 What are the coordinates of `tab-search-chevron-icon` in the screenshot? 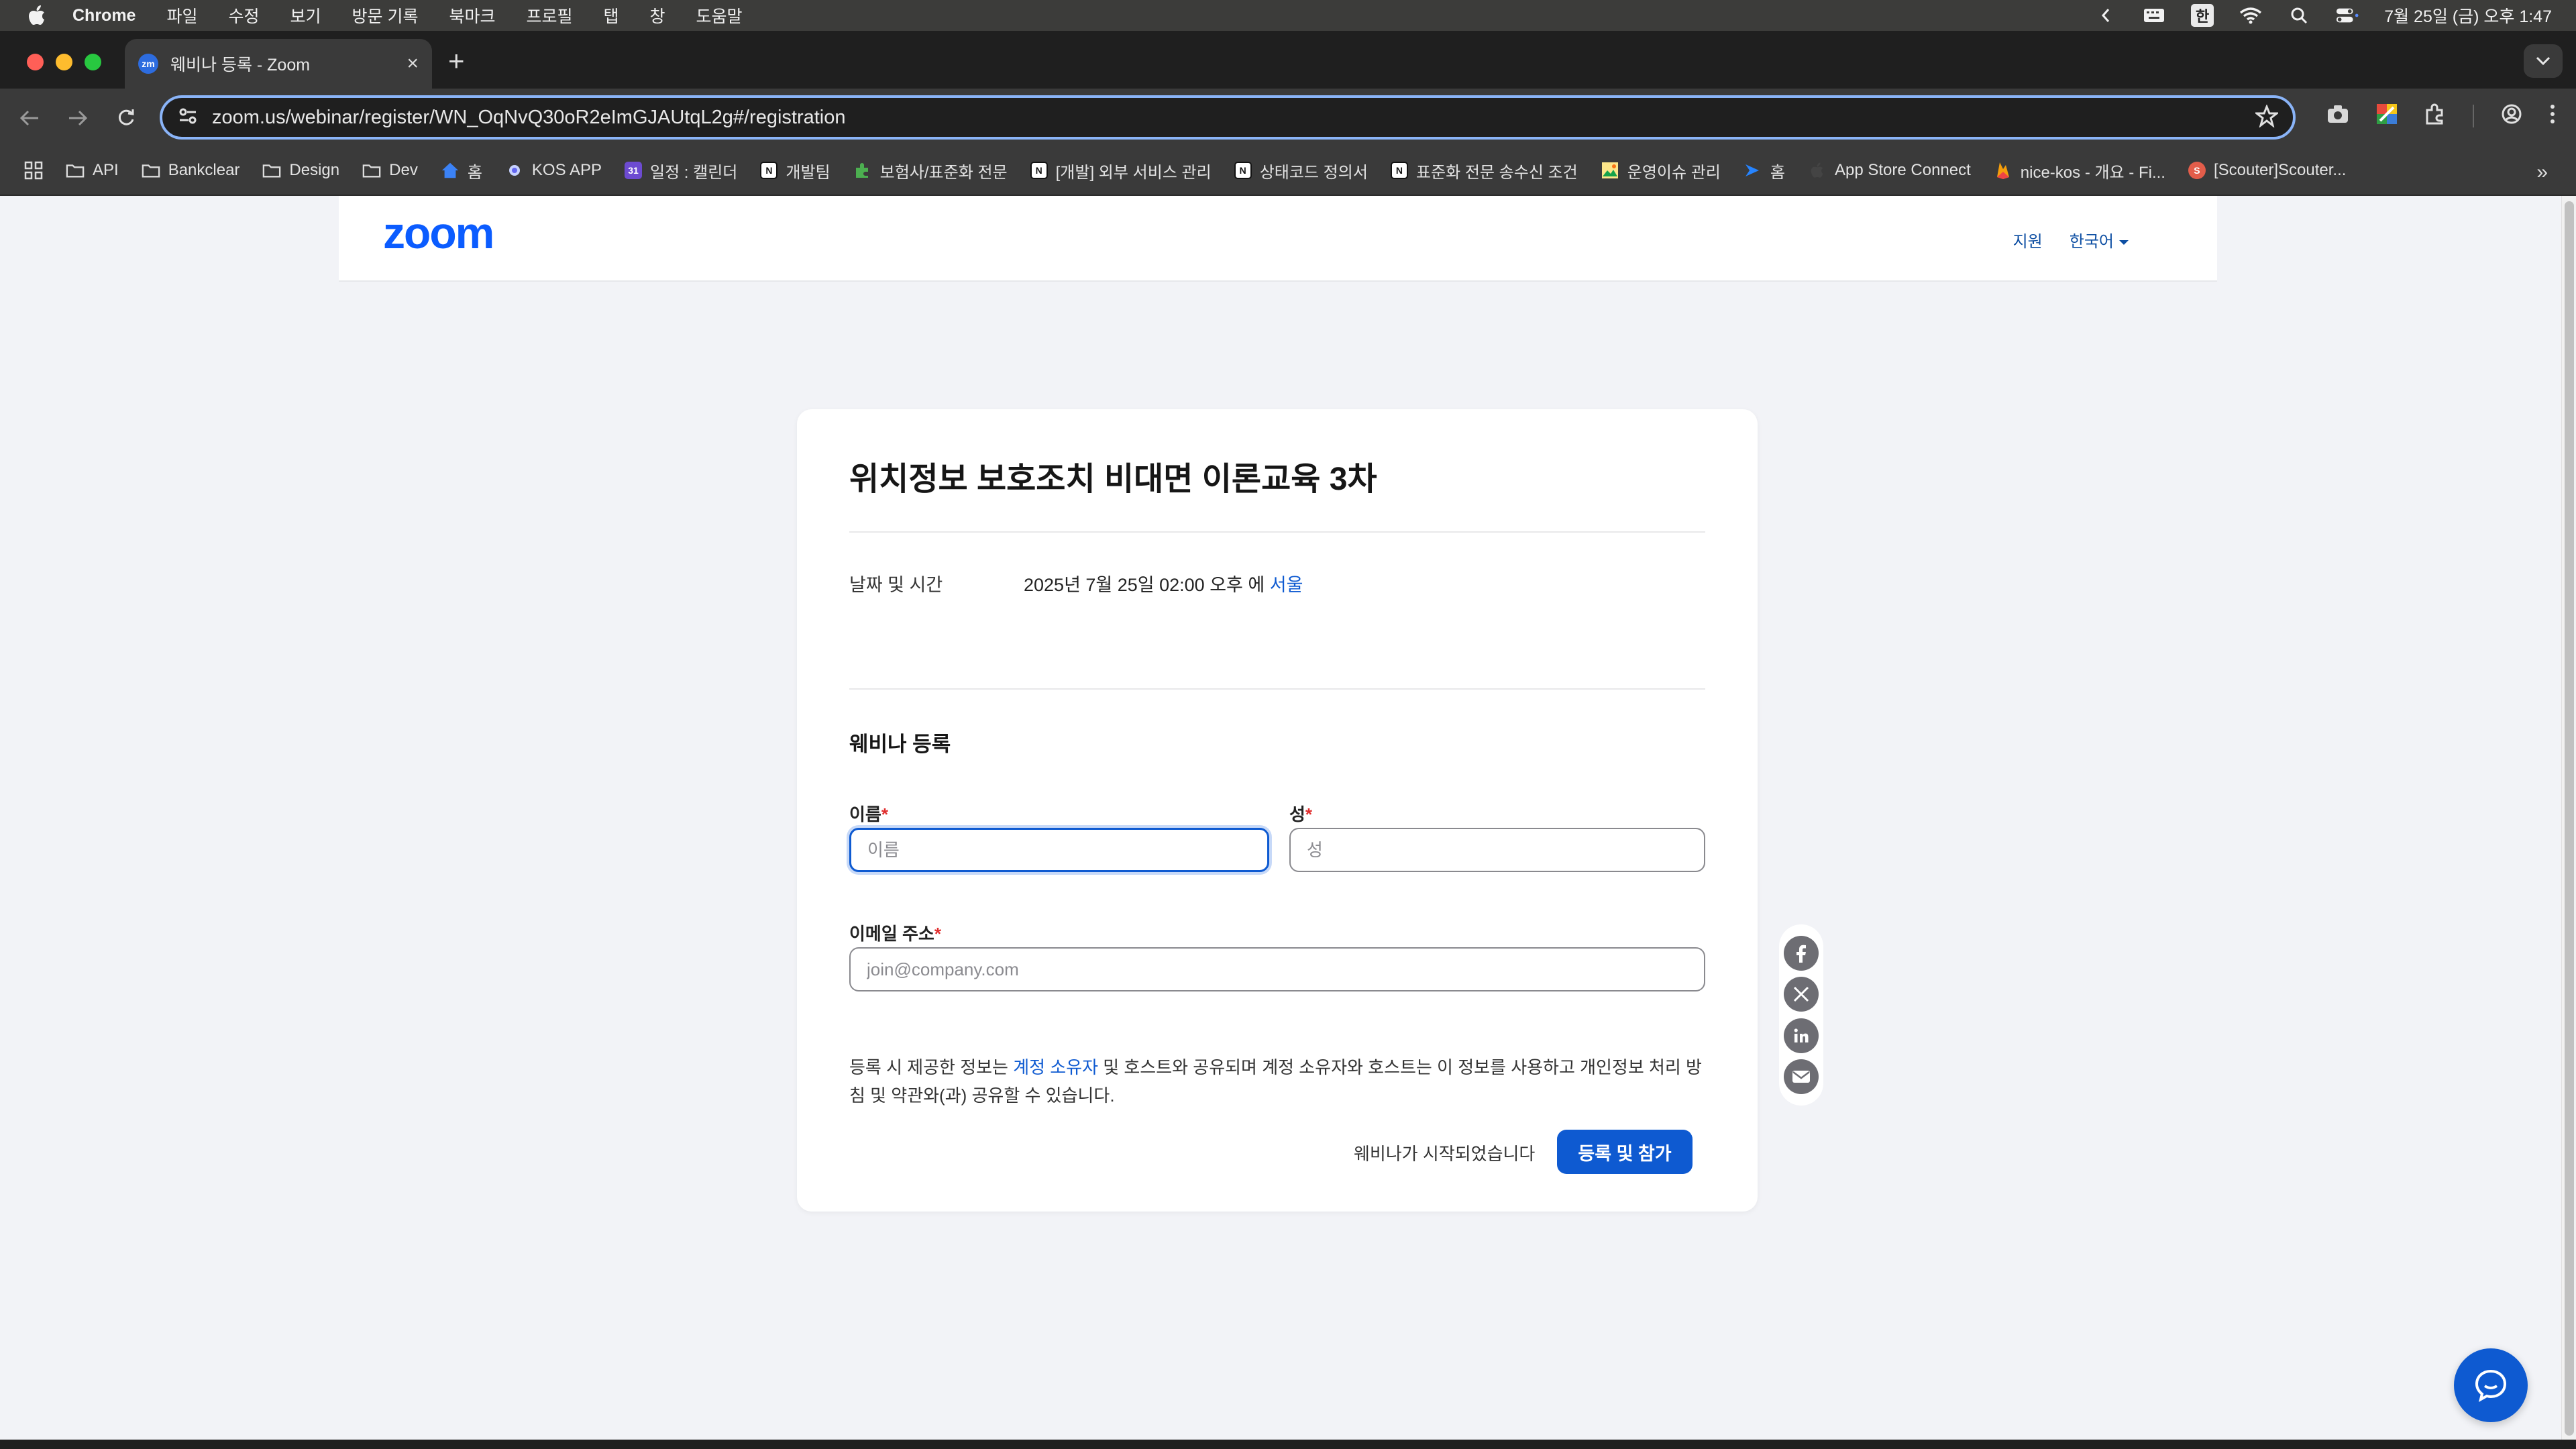 It's located at (2543, 61).